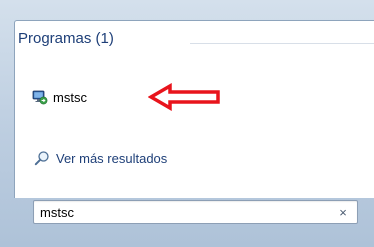 This screenshot has height=247, width=374. What do you see at coordinates (343, 212) in the screenshot?
I see `clear-icon: ×` at bounding box center [343, 212].